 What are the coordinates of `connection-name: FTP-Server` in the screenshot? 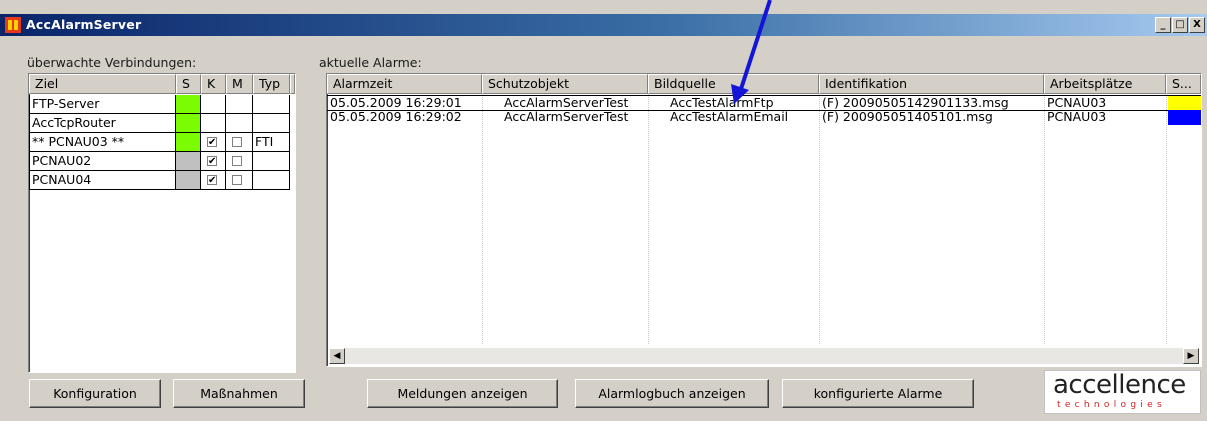 It's located at (102, 104).